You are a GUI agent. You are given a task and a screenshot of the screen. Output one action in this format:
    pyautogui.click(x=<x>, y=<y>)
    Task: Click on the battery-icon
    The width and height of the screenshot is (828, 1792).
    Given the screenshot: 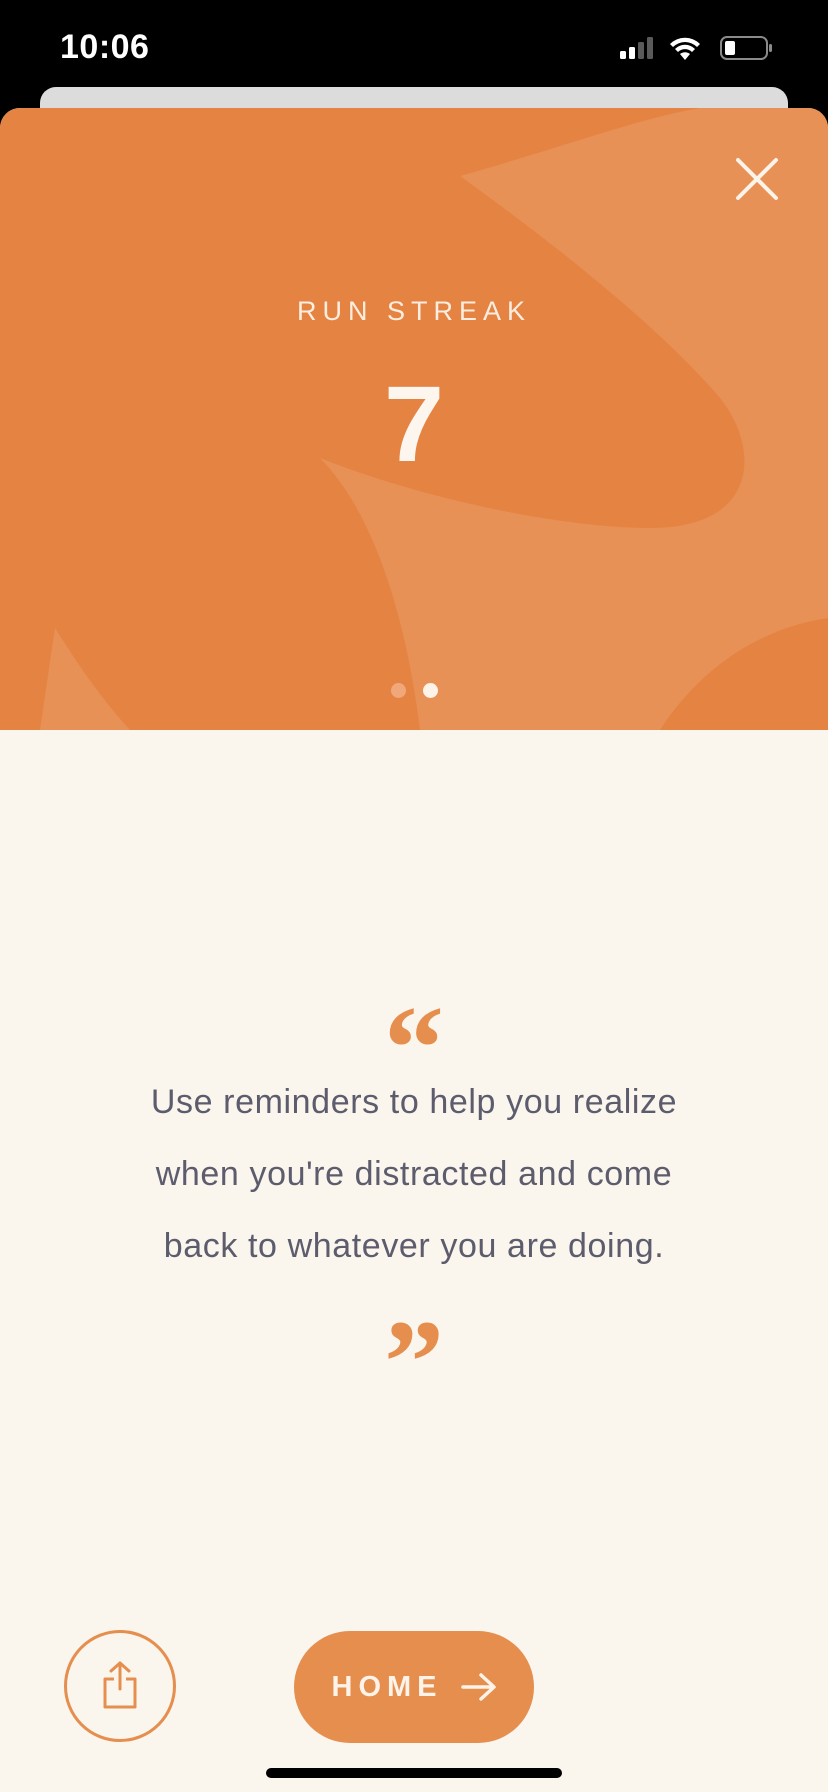 What is the action you would take?
    pyautogui.click(x=746, y=48)
    